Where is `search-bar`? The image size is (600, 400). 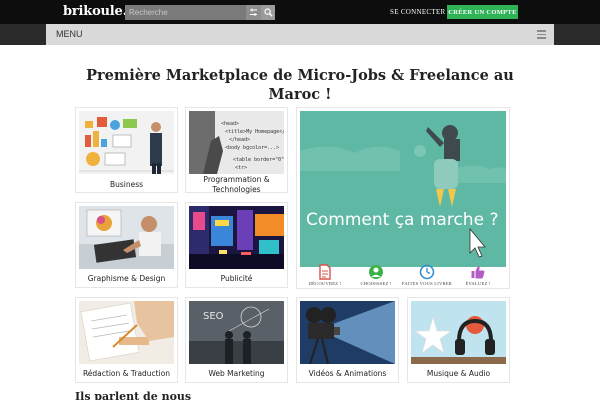
search-bar is located at coordinates (200, 12).